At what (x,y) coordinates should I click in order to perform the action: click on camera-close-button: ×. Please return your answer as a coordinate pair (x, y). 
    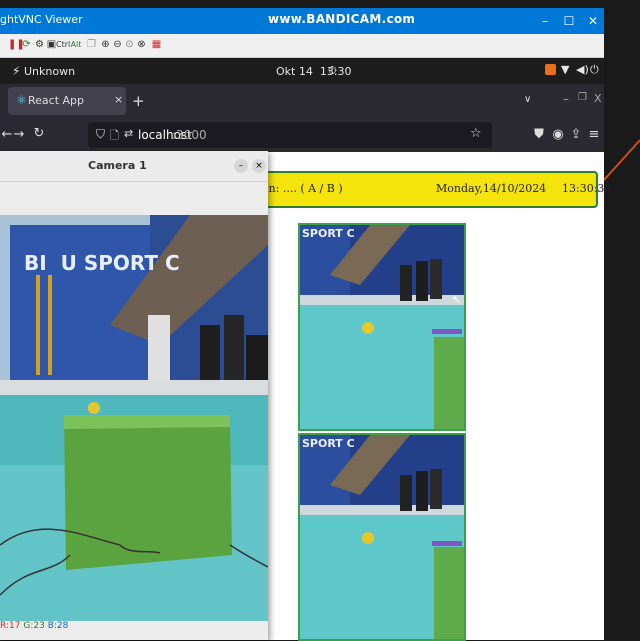
    Looking at the image, I should click on (259, 166).